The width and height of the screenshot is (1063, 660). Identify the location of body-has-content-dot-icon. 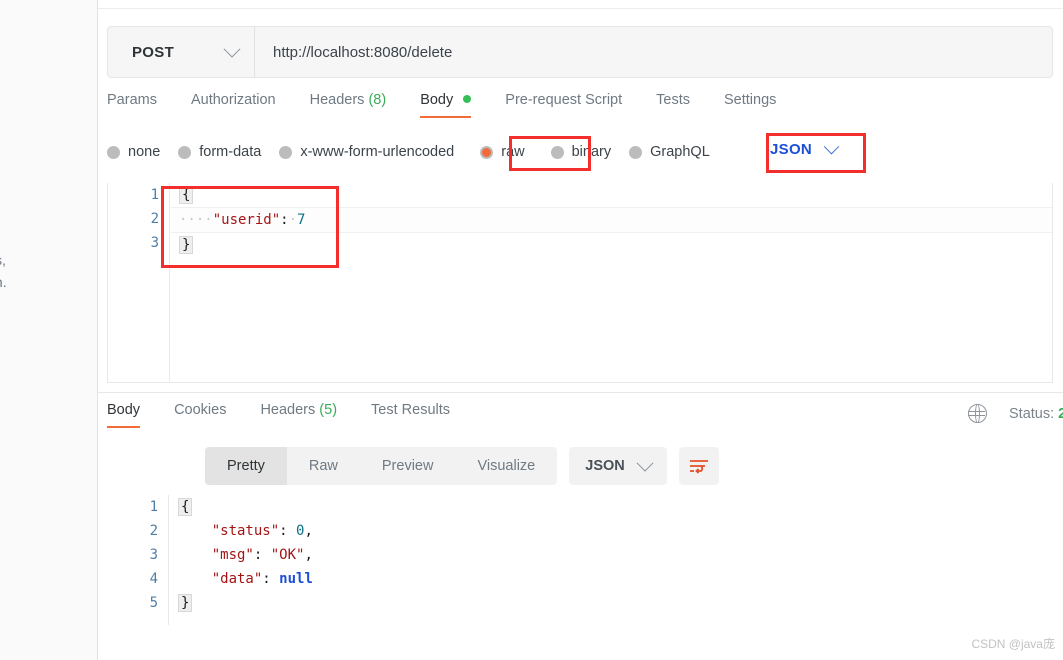
(467, 99).